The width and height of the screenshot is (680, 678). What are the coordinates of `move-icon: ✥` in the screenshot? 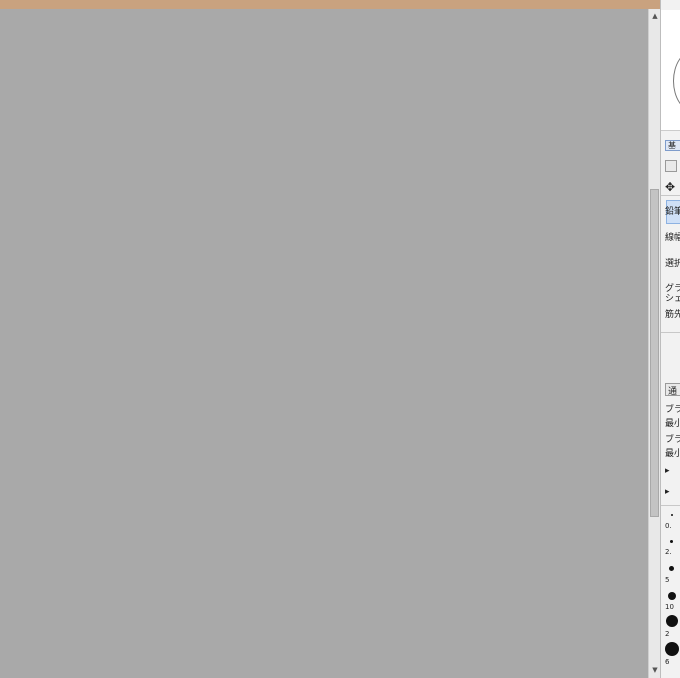 It's located at (670, 187).